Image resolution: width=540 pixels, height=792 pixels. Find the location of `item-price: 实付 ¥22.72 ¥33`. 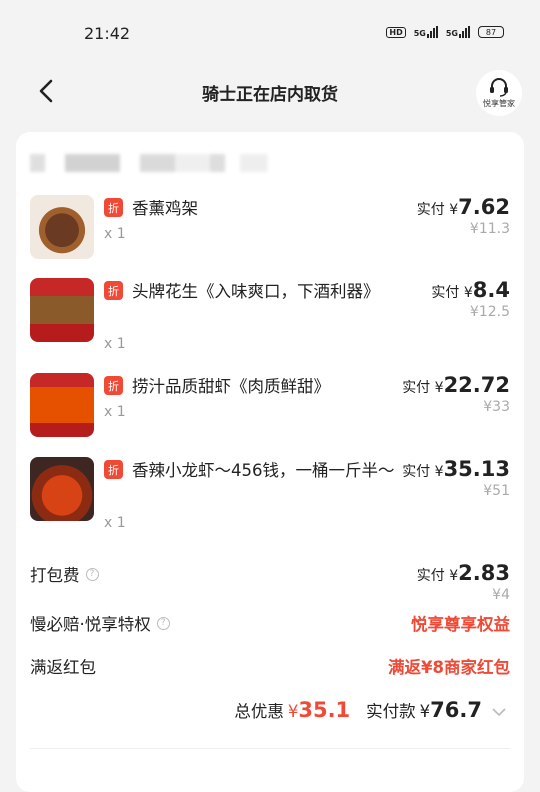

item-price: 实付 ¥22.72 ¥33 is located at coordinates (456, 394).